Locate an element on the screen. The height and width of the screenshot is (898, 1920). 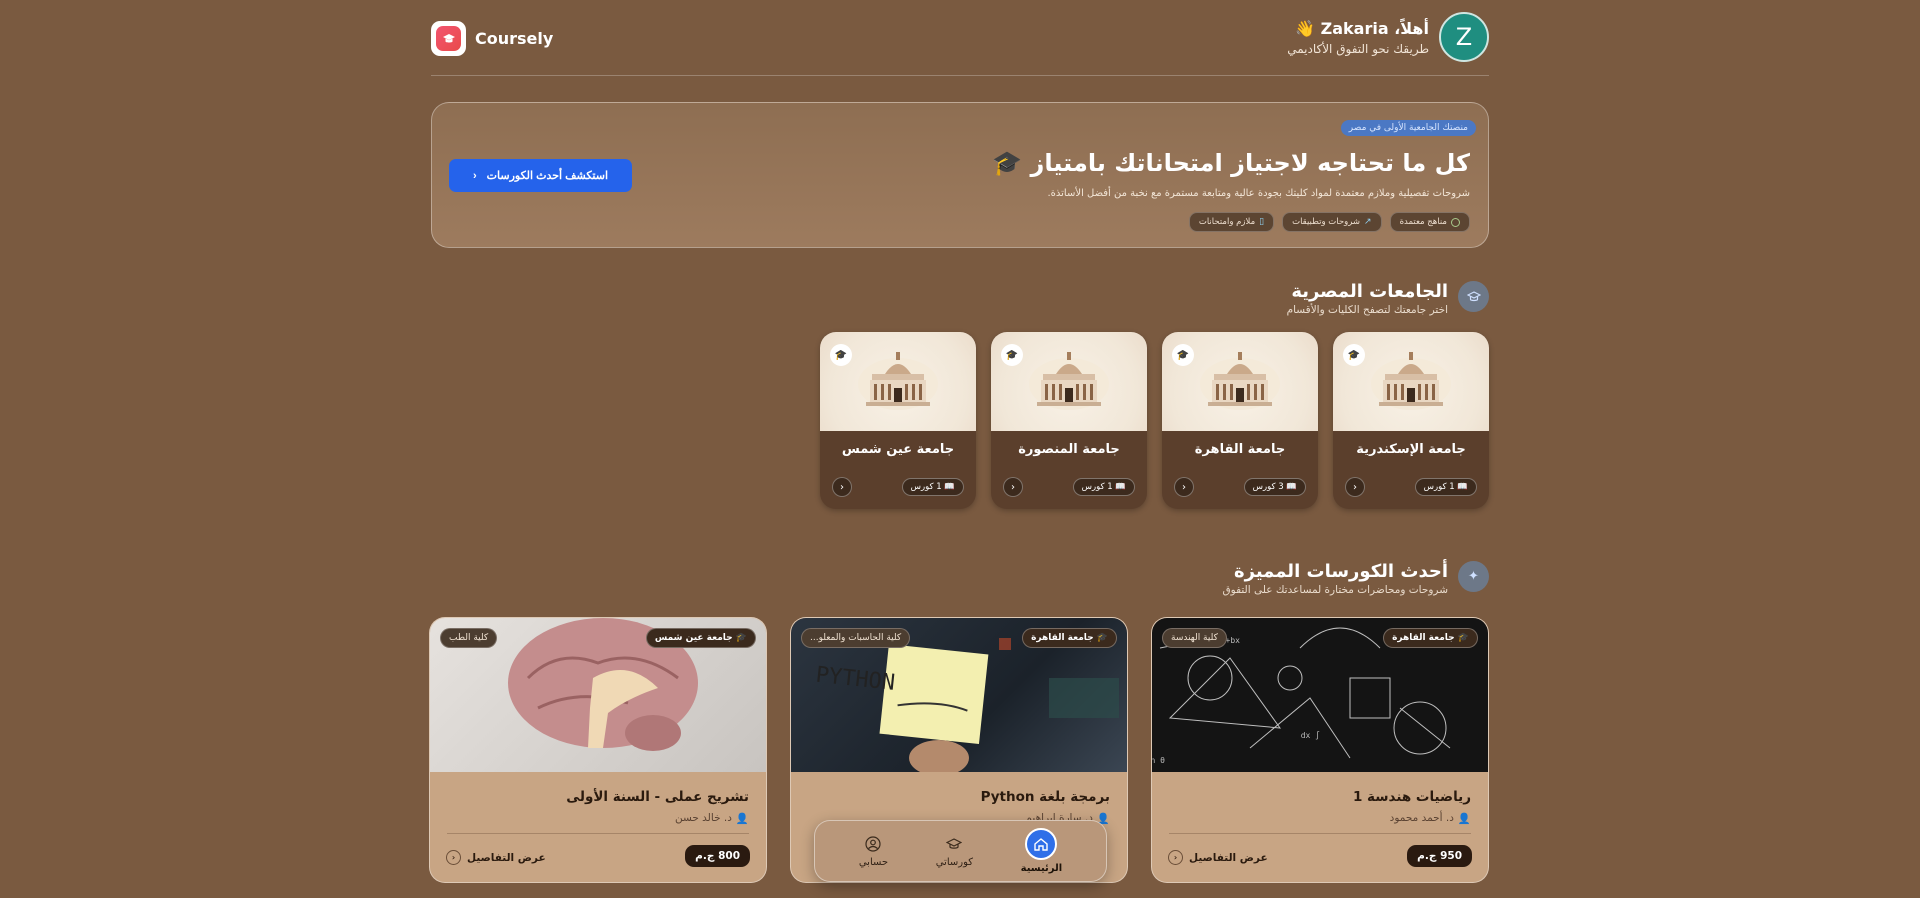
svg-text: PYTHON is located at coordinates (855, 679).